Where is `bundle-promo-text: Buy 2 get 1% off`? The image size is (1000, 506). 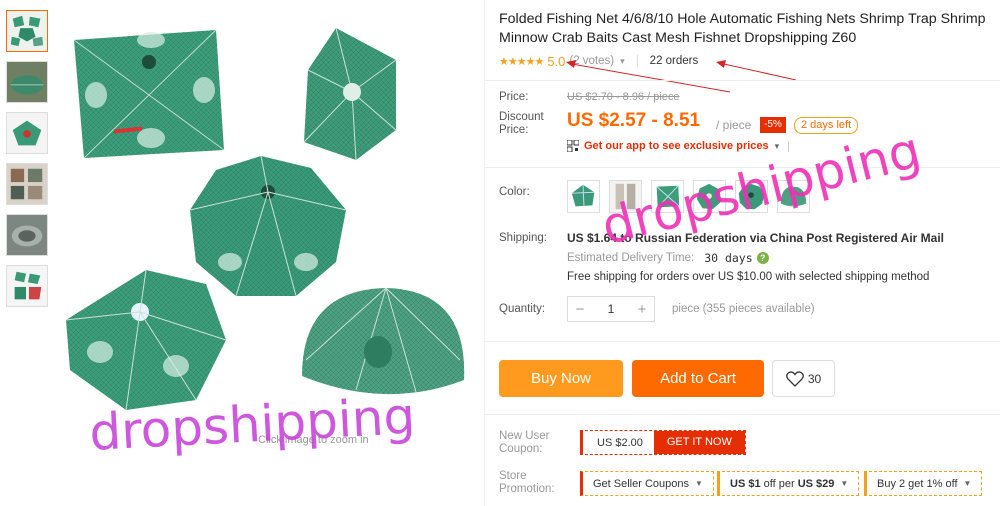
bundle-promo-text: Buy 2 get 1% off is located at coordinates (917, 483).